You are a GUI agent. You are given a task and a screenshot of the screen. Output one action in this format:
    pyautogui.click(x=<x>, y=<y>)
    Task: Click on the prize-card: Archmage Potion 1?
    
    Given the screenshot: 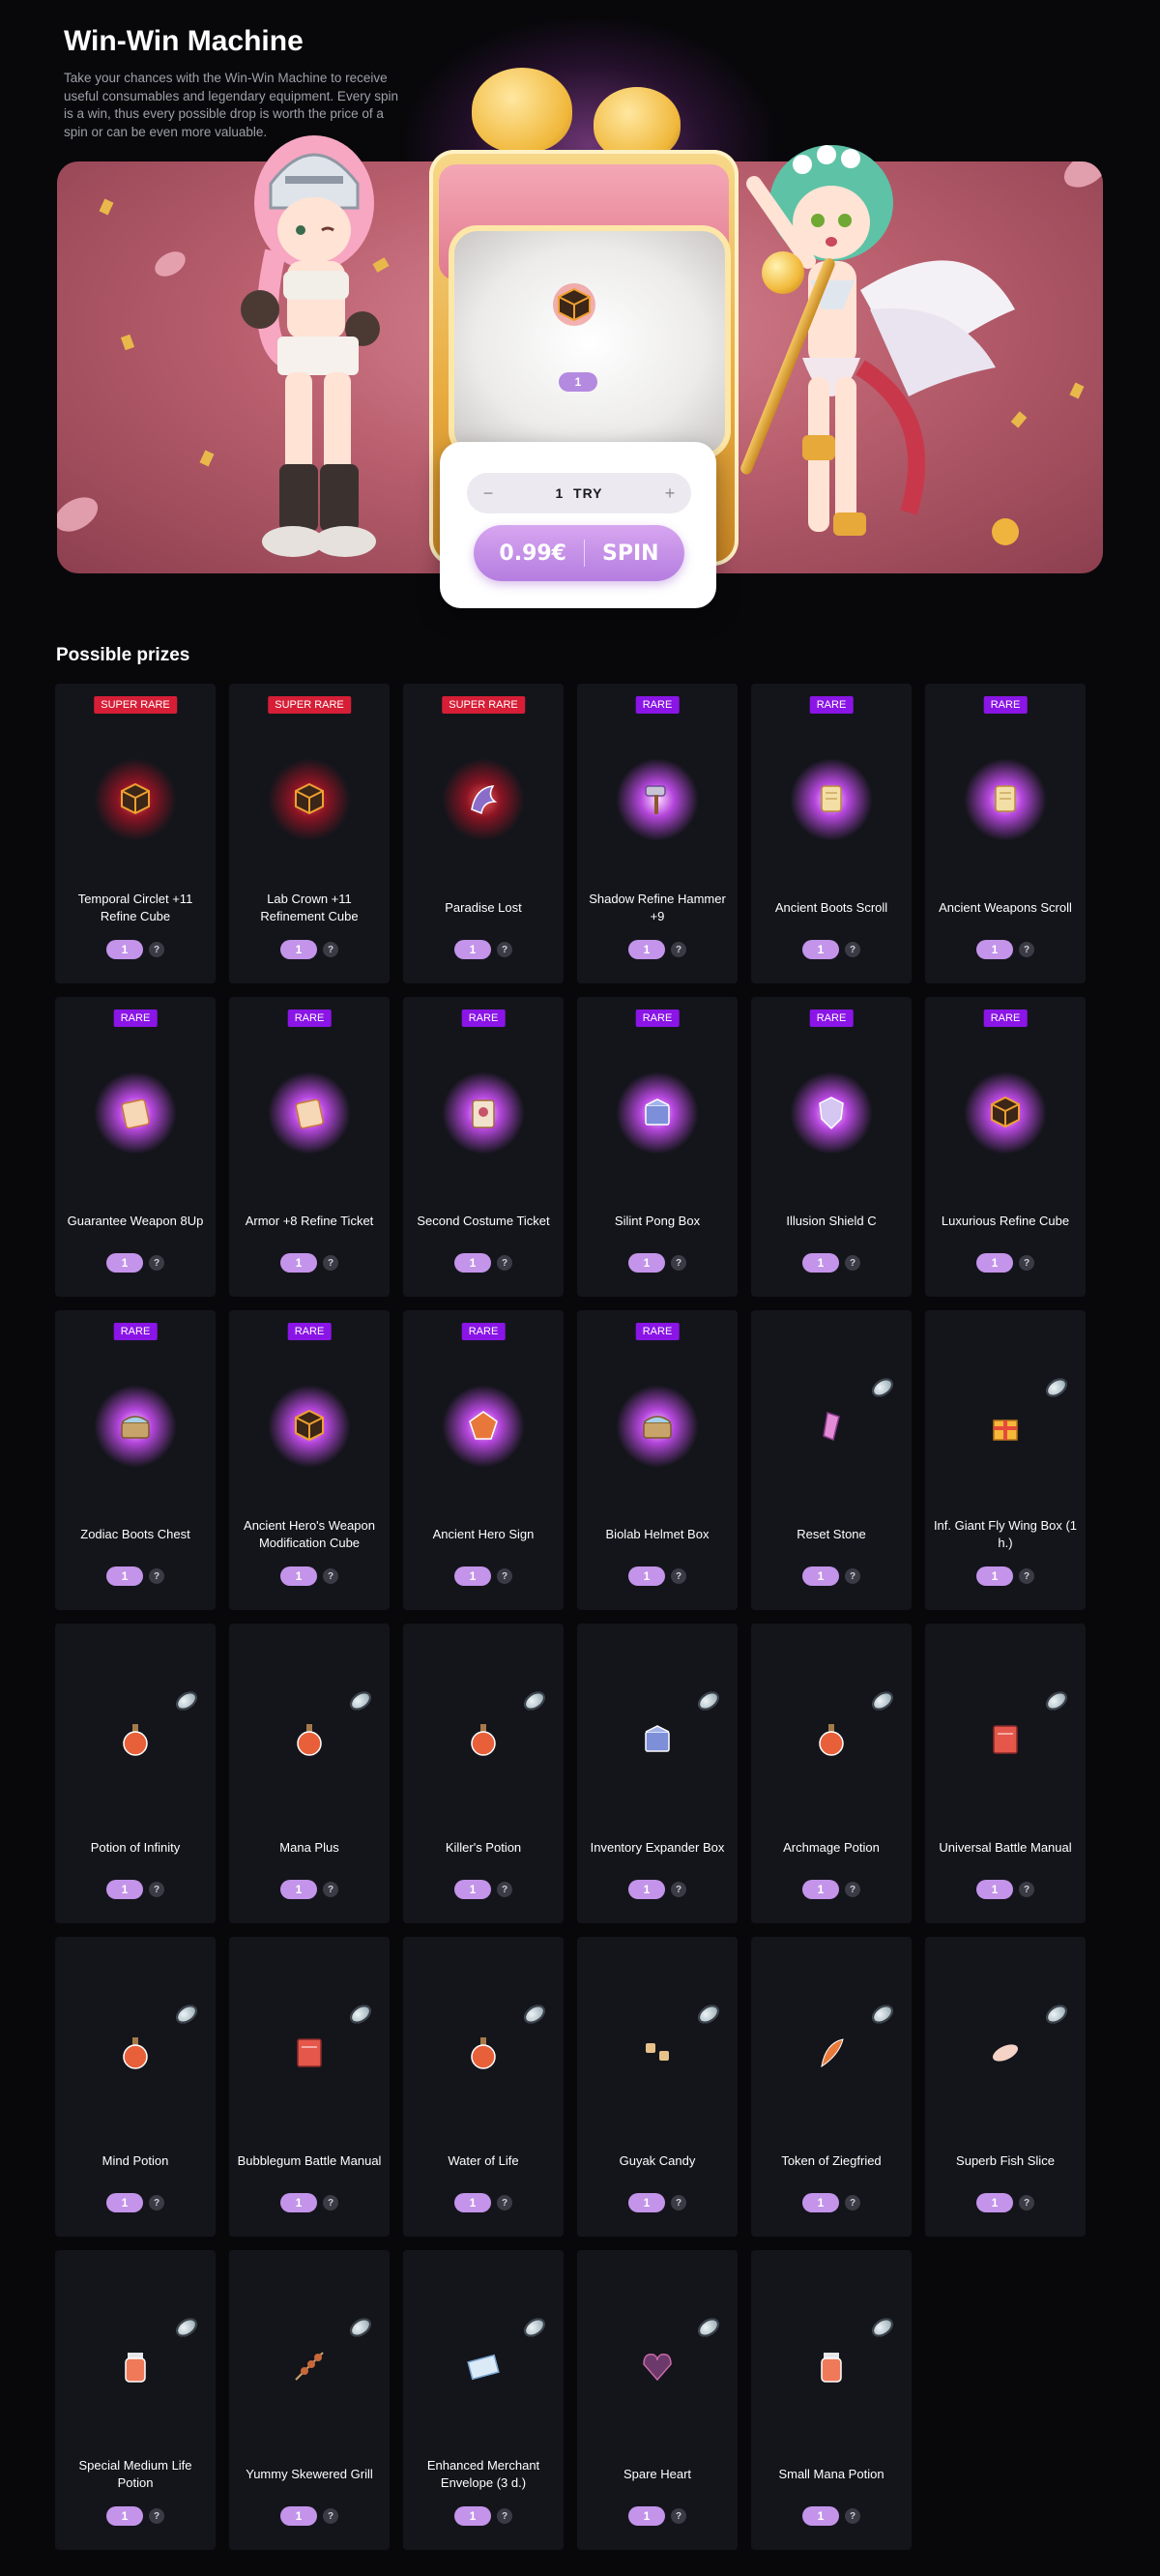 What is the action you would take?
    pyautogui.click(x=831, y=1773)
    